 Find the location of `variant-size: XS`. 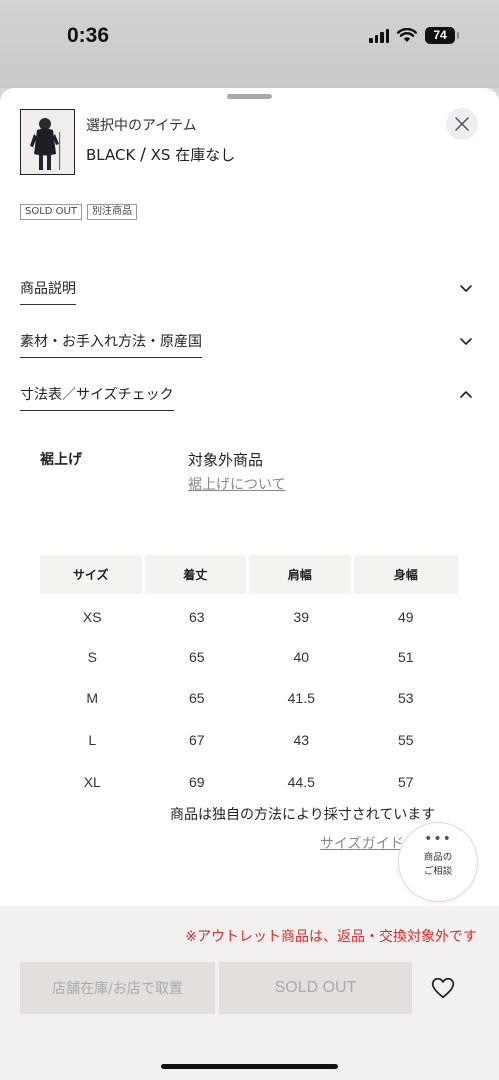

variant-size: XS is located at coordinates (160, 155).